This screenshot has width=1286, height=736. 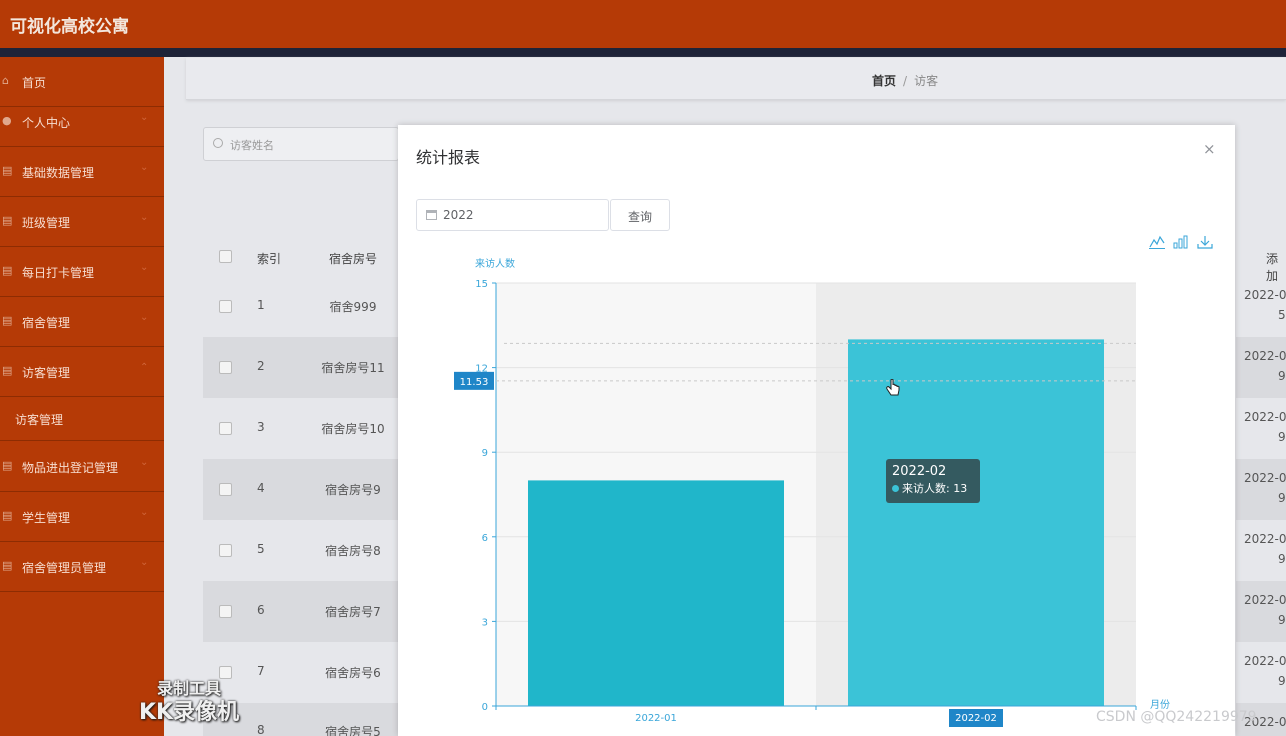 What do you see at coordinates (474, 382) in the screenshot?
I see `pointer-value-label: 11.53` at bounding box center [474, 382].